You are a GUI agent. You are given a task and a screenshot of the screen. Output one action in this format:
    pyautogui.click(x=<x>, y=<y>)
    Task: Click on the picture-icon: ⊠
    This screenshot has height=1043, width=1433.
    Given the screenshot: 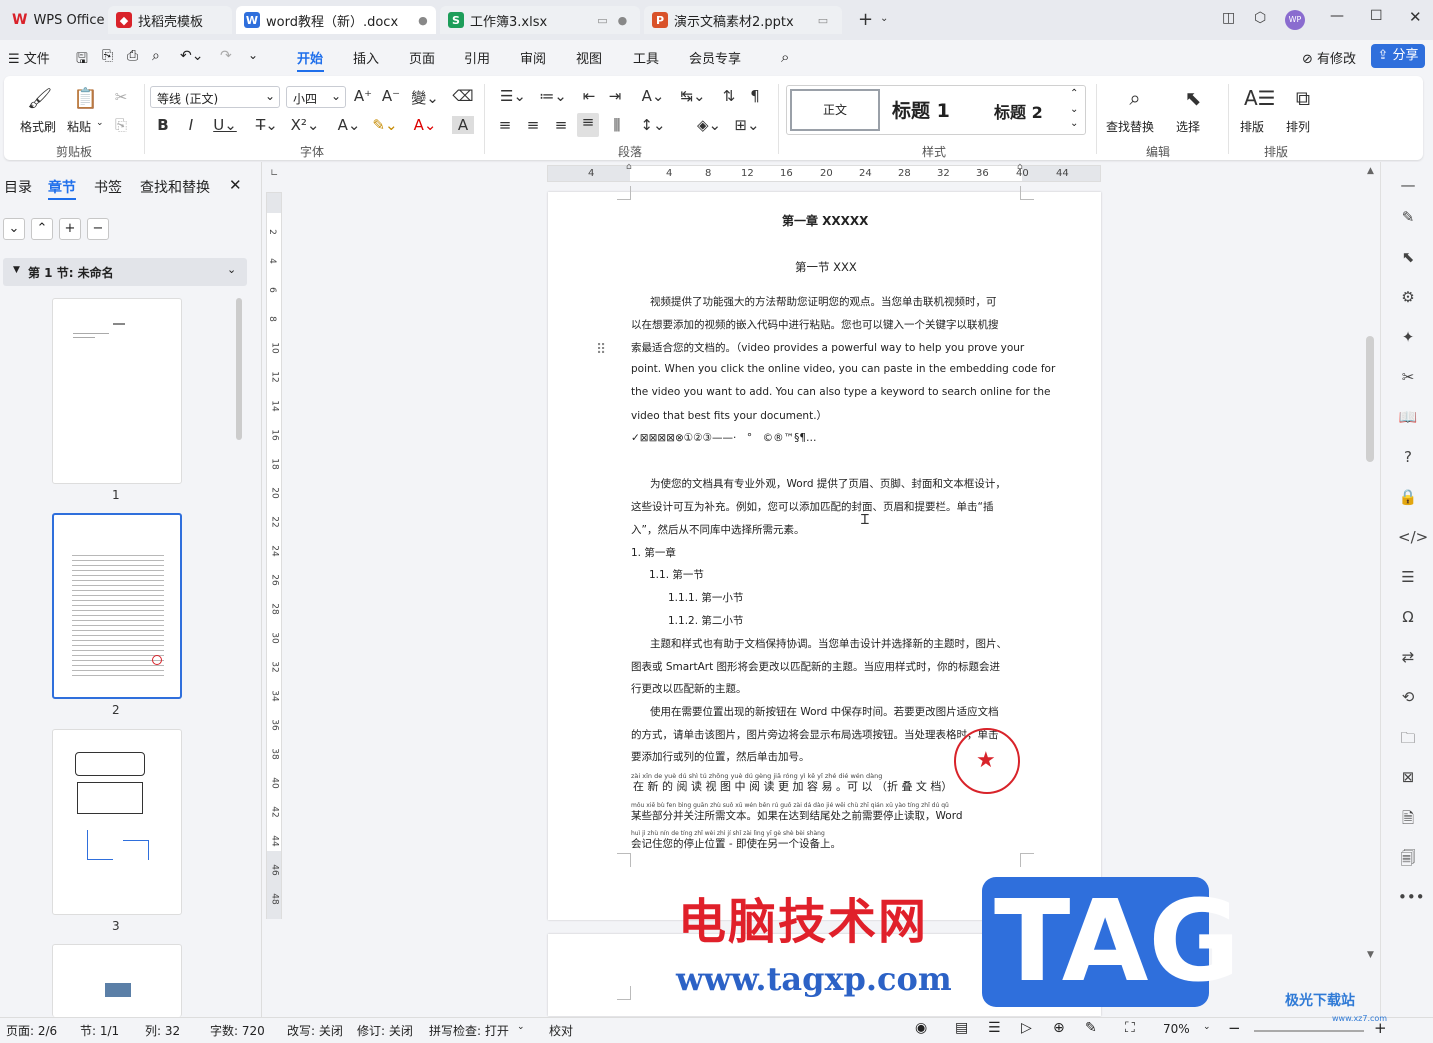 What is the action you would take?
    pyautogui.click(x=1408, y=777)
    